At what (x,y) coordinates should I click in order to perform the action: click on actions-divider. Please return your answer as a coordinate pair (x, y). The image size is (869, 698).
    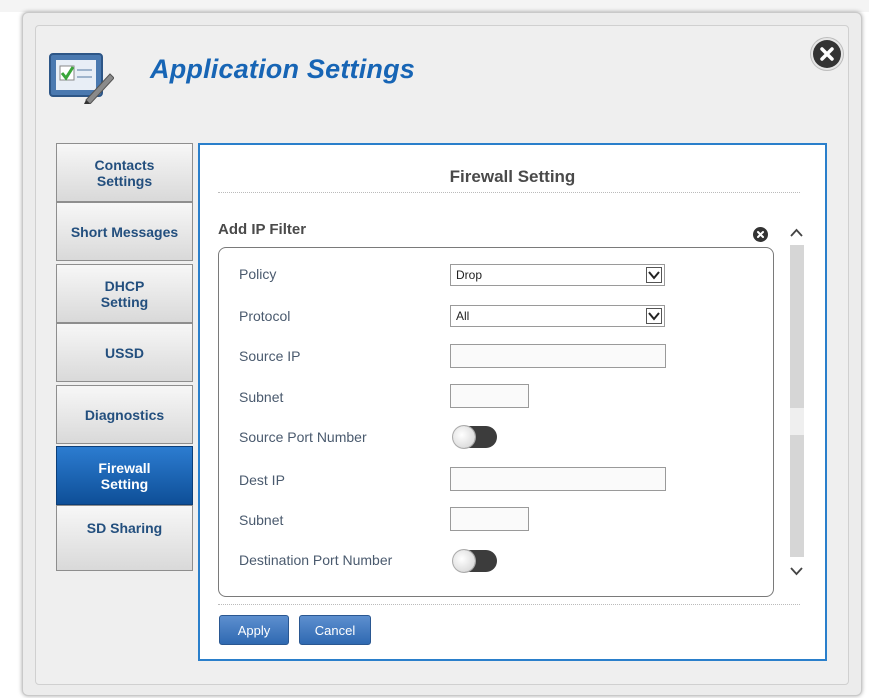
    Looking at the image, I should click on (509, 604).